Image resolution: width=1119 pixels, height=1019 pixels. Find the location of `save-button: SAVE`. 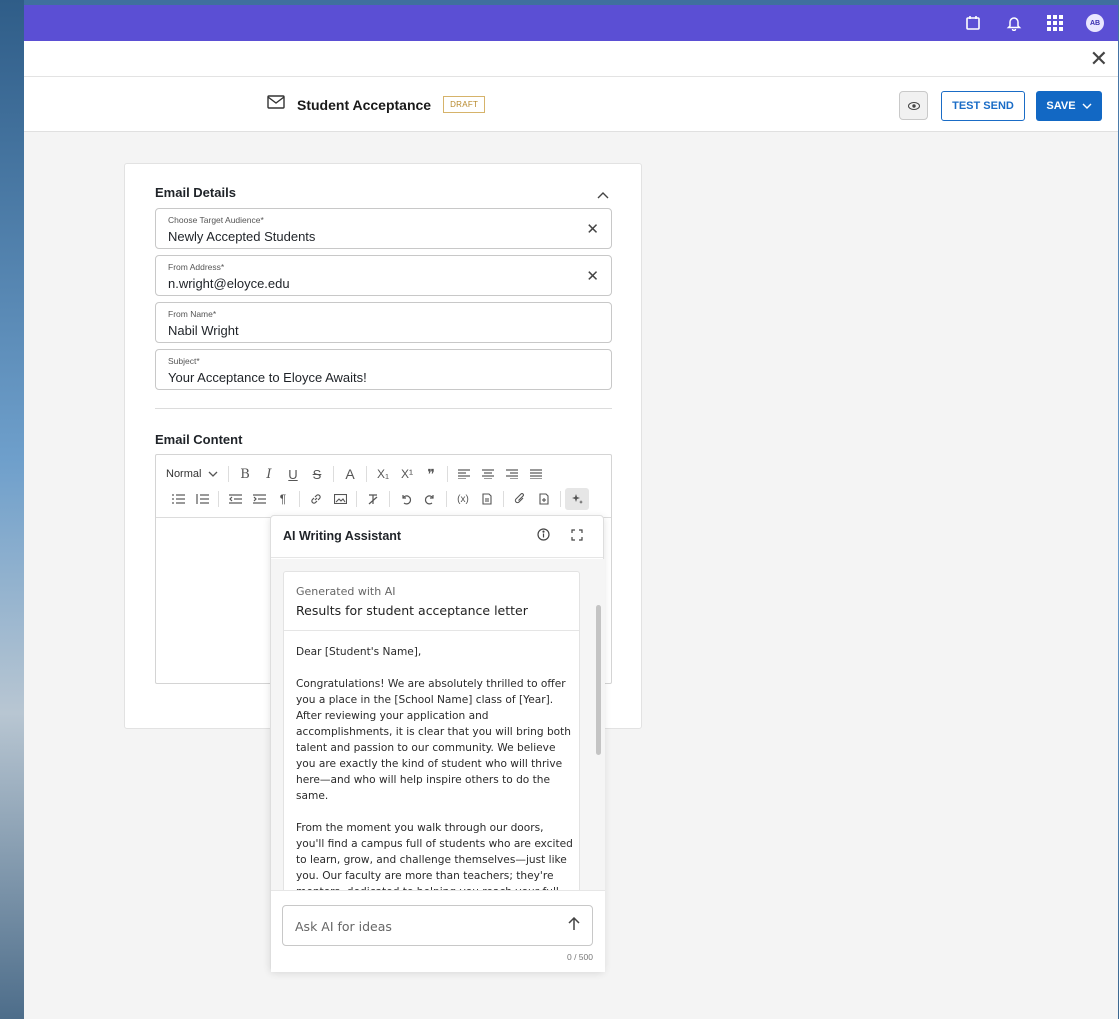

save-button: SAVE is located at coordinates (1069, 106).